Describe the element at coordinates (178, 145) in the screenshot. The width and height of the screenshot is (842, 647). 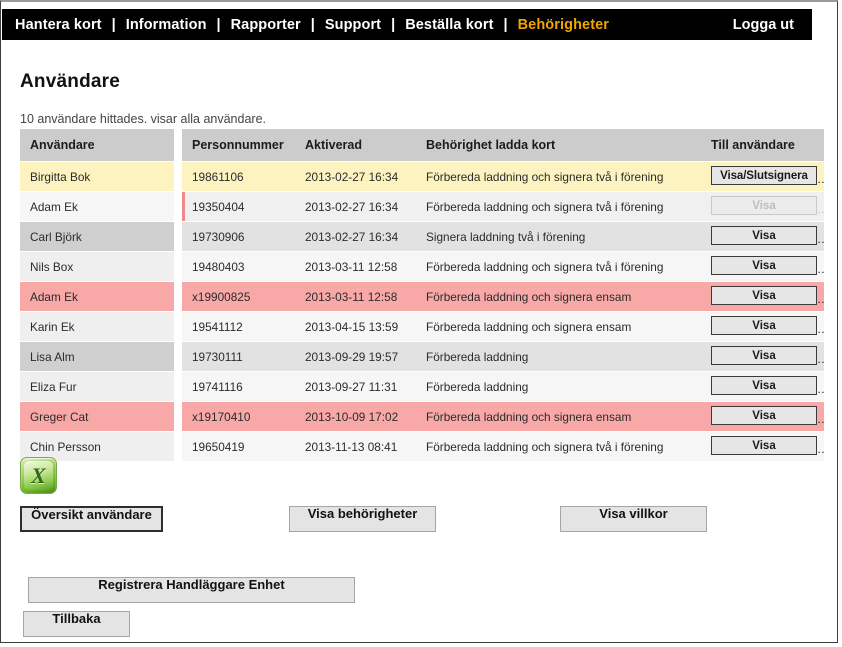
I see `column-gap` at that location.